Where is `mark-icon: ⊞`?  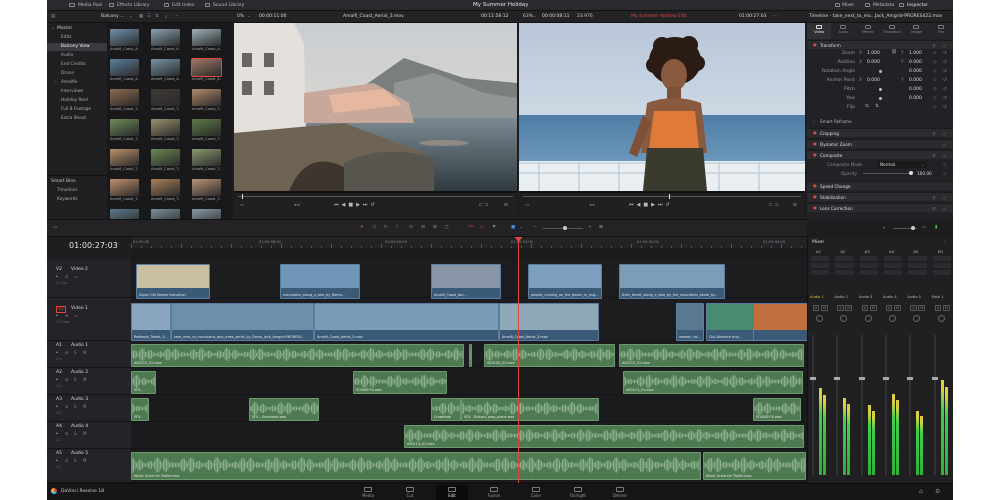 mark-icon: ⊞ is located at coordinates (795, 205).